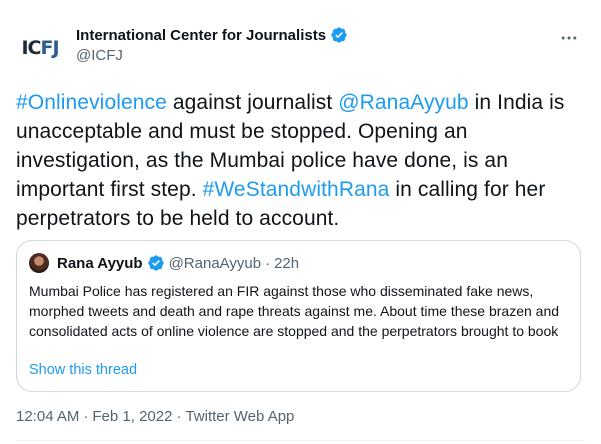 The height and width of the screenshot is (444, 601). What do you see at coordinates (296, 189) in the screenshot?
I see `hashtag-westandwithrana: #WeStandwithRana` at bounding box center [296, 189].